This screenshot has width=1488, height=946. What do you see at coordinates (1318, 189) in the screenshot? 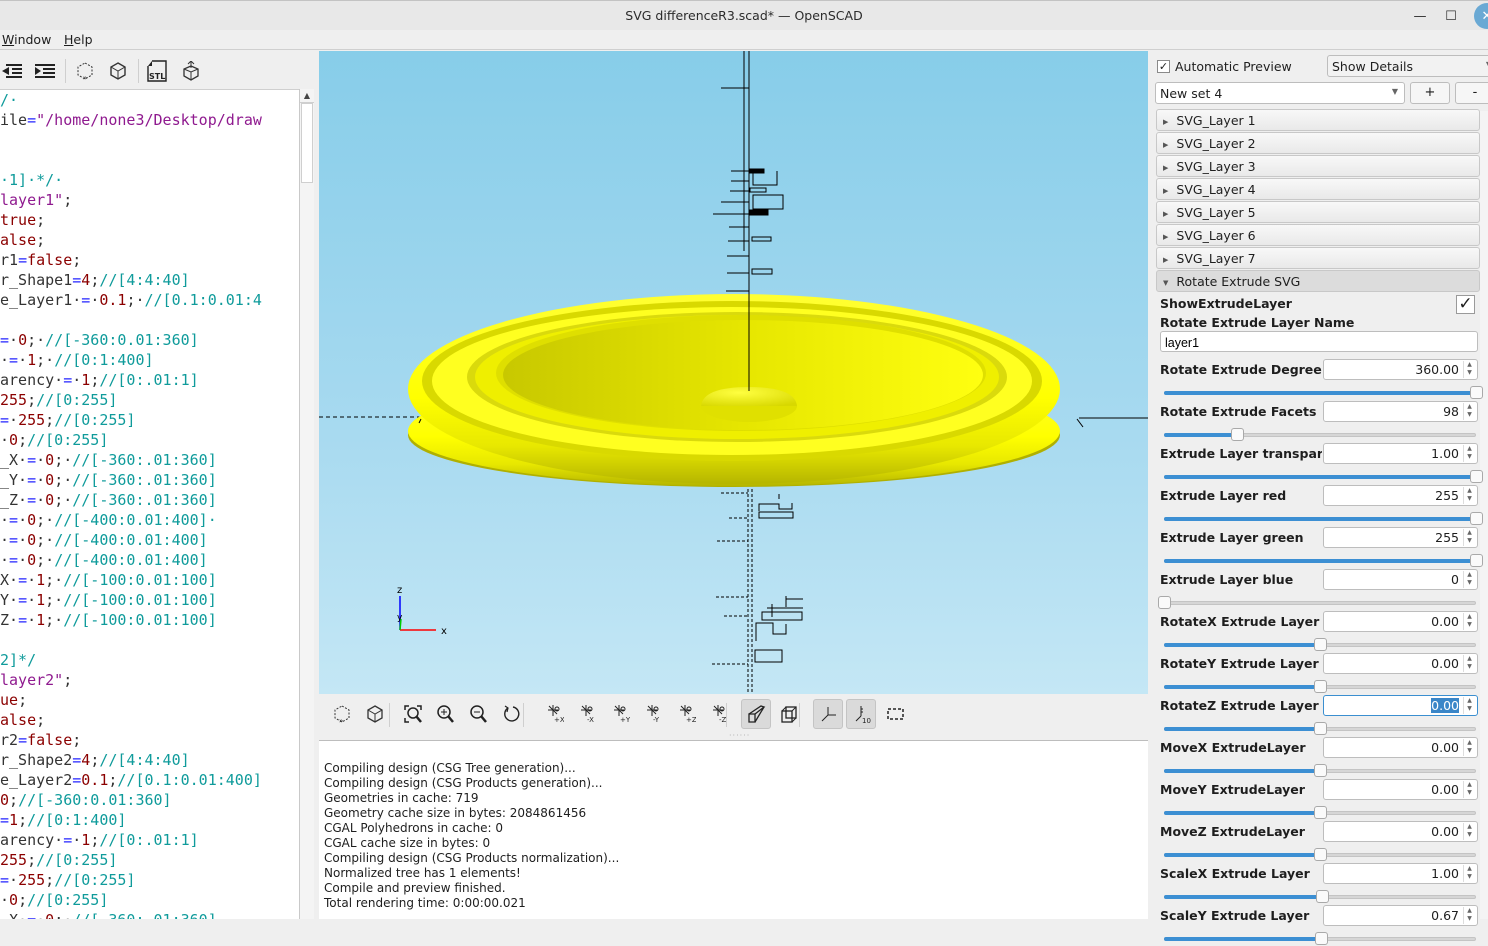
I see `group-svg-layer-4: ▶ SVG_Layer 4` at bounding box center [1318, 189].